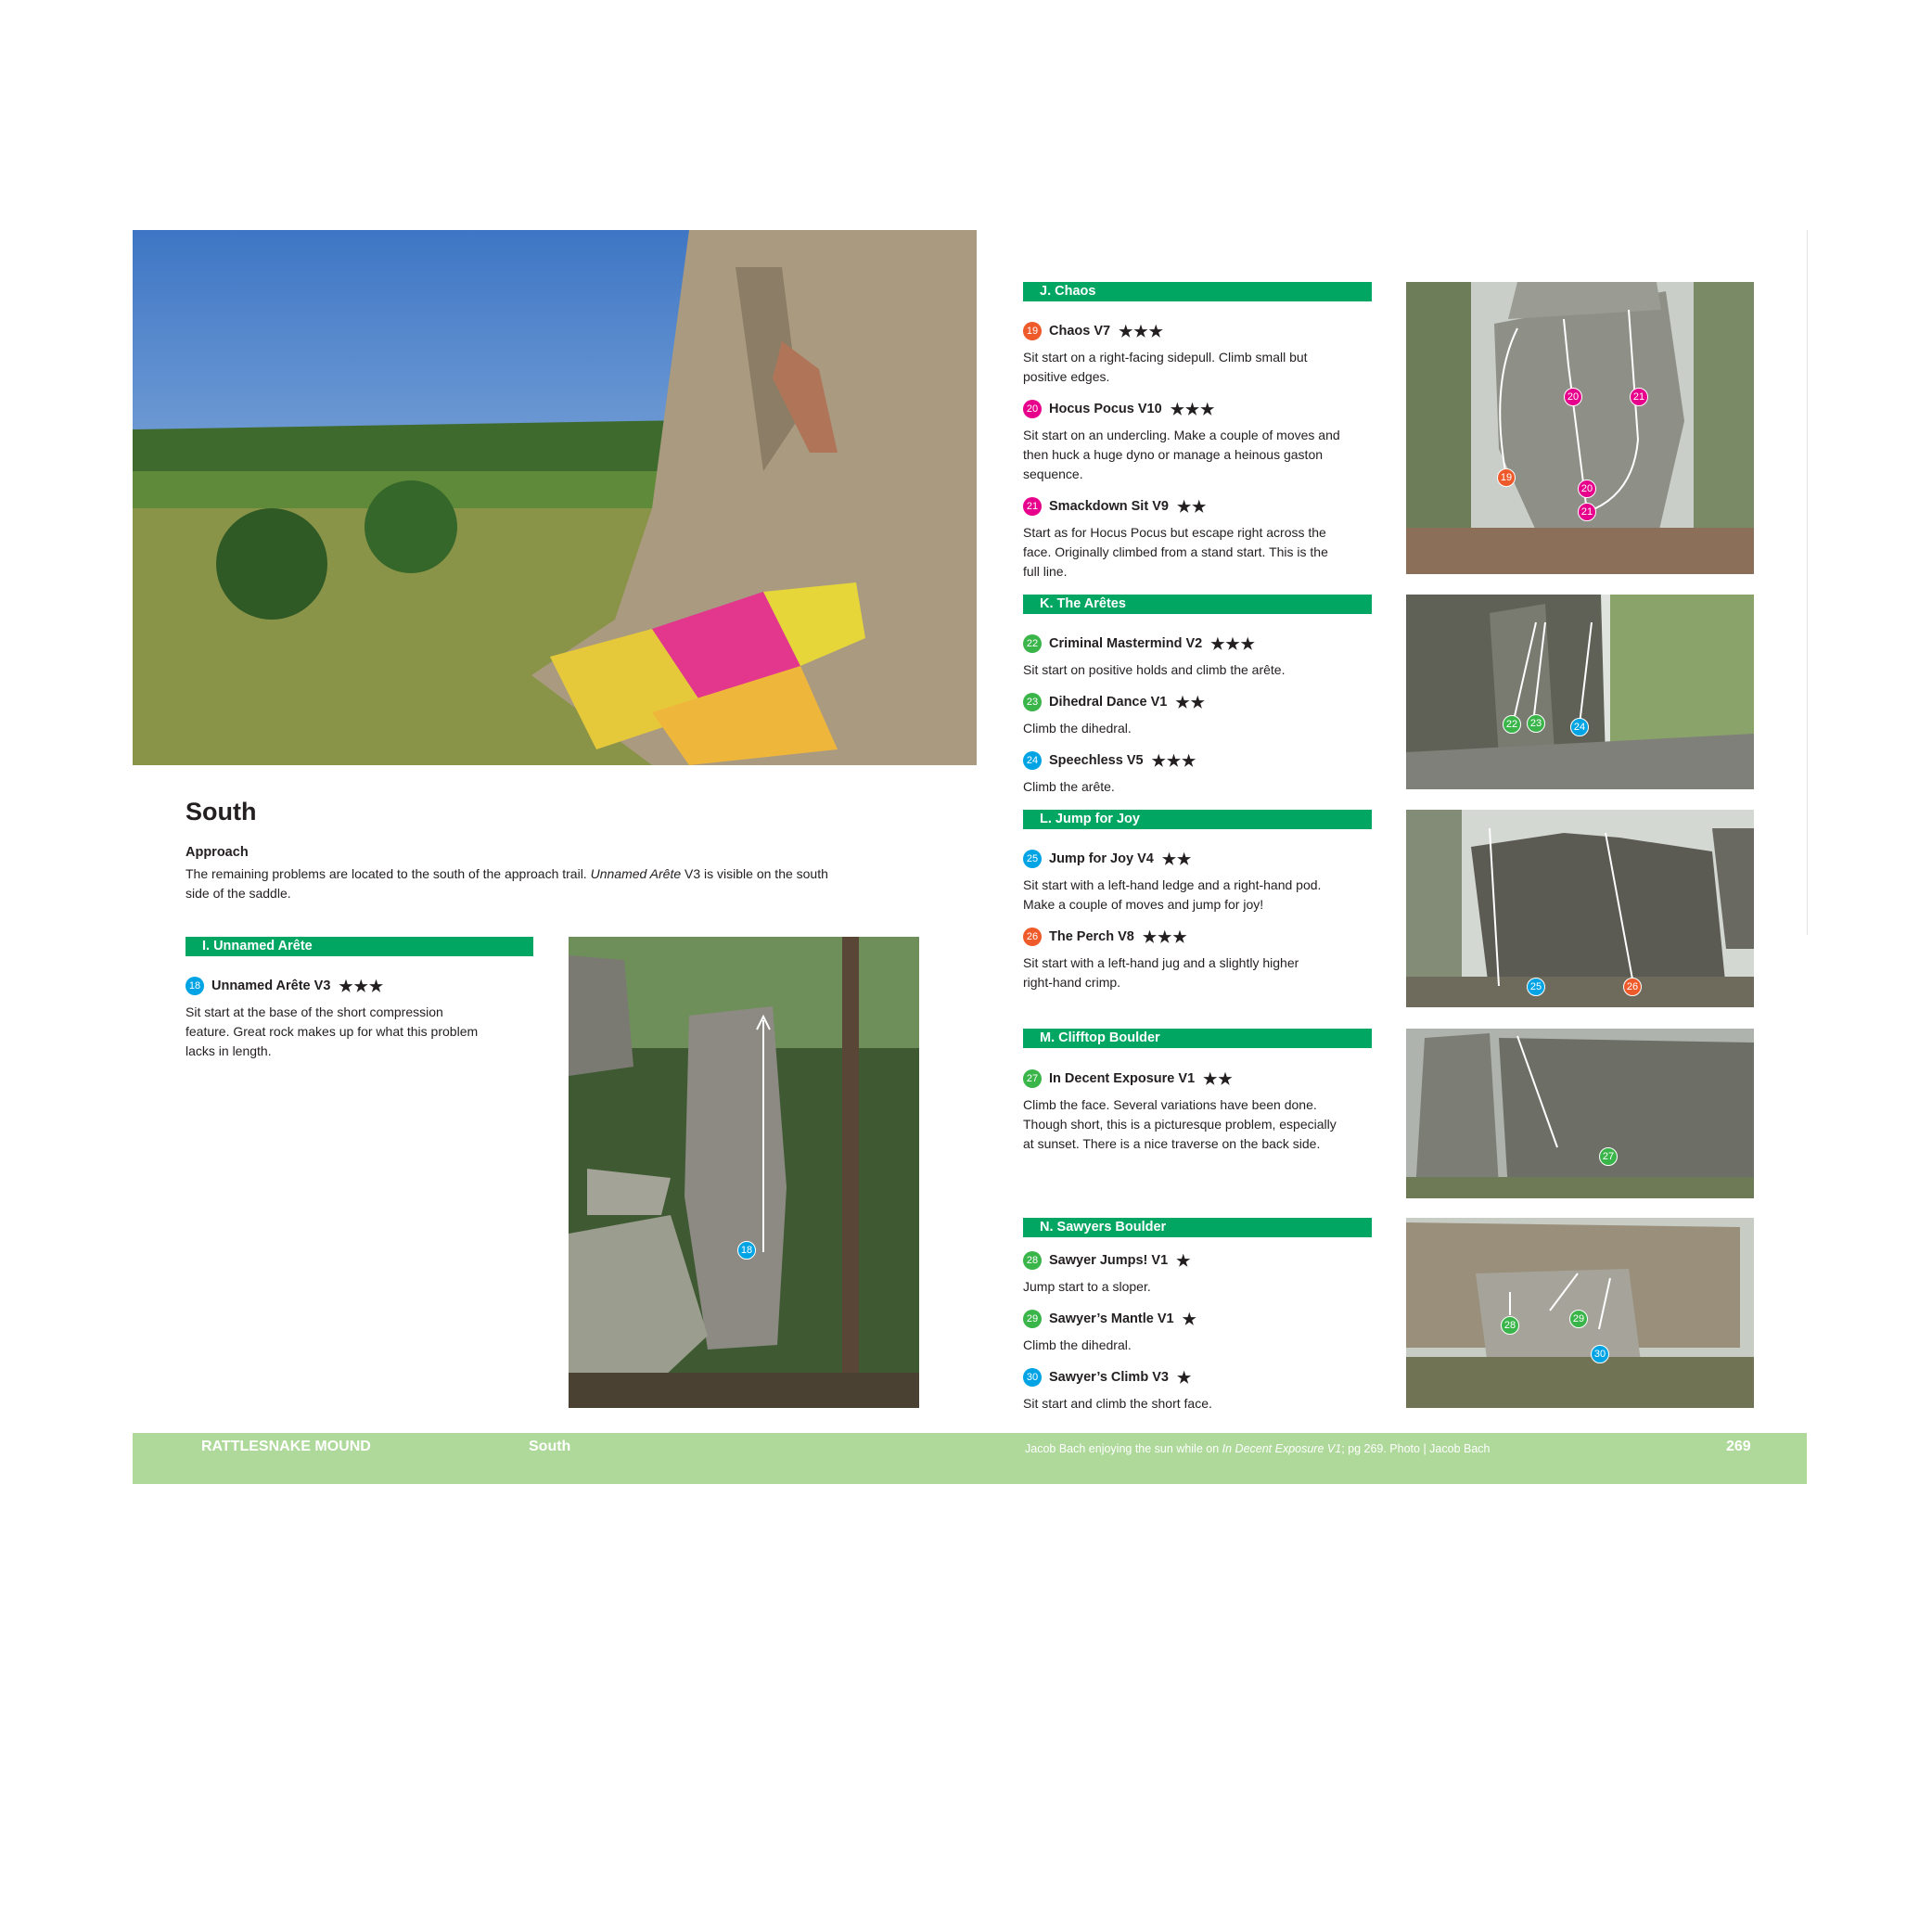 Image resolution: width=1932 pixels, height=1932 pixels. What do you see at coordinates (1080, 331) in the screenshot?
I see `problem-name: Chaos V7` at bounding box center [1080, 331].